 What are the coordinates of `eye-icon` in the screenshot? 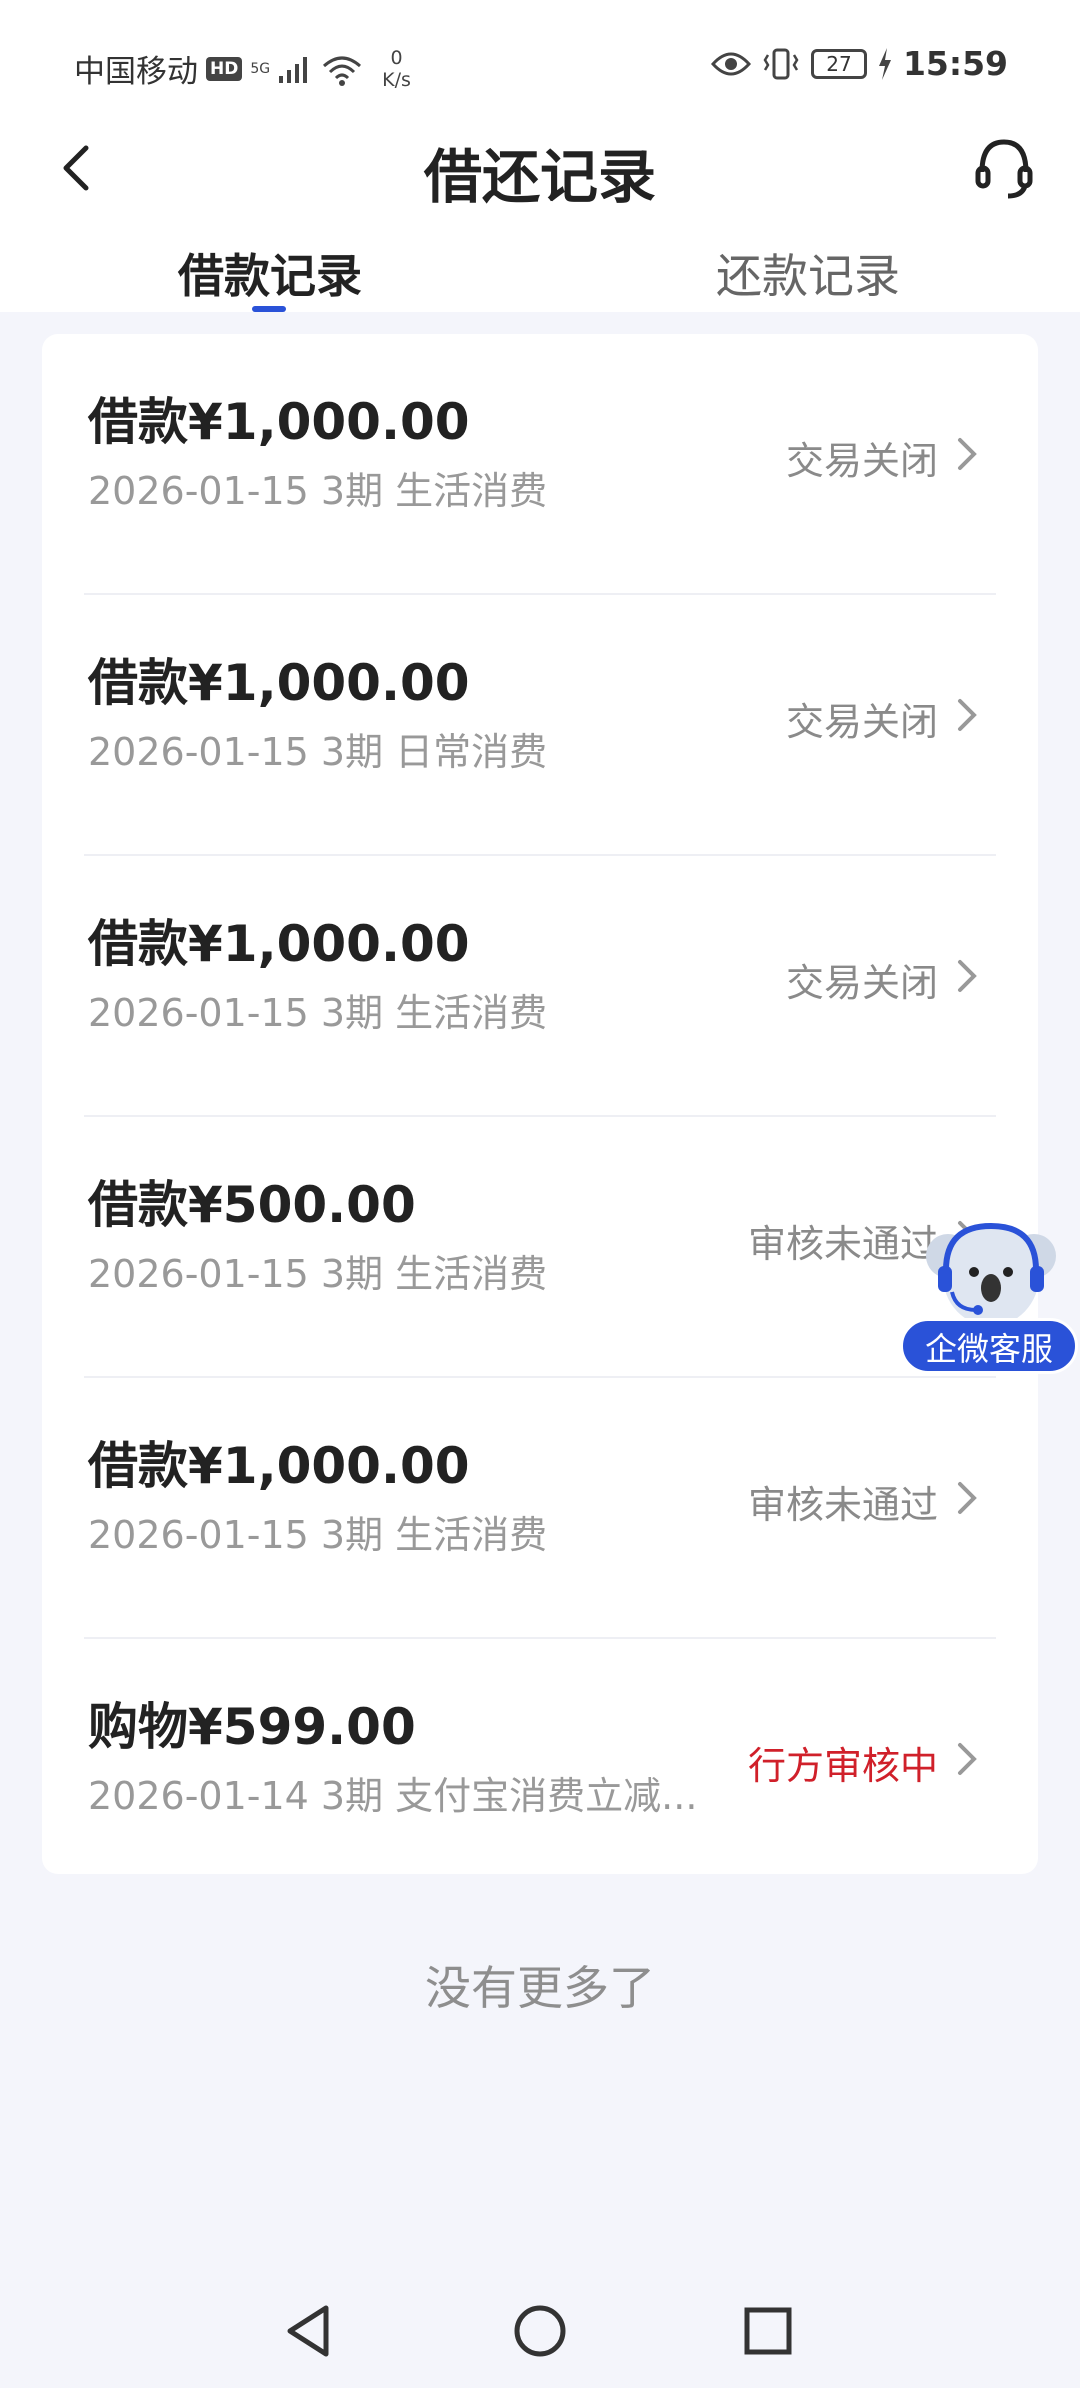 It's located at (730, 63).